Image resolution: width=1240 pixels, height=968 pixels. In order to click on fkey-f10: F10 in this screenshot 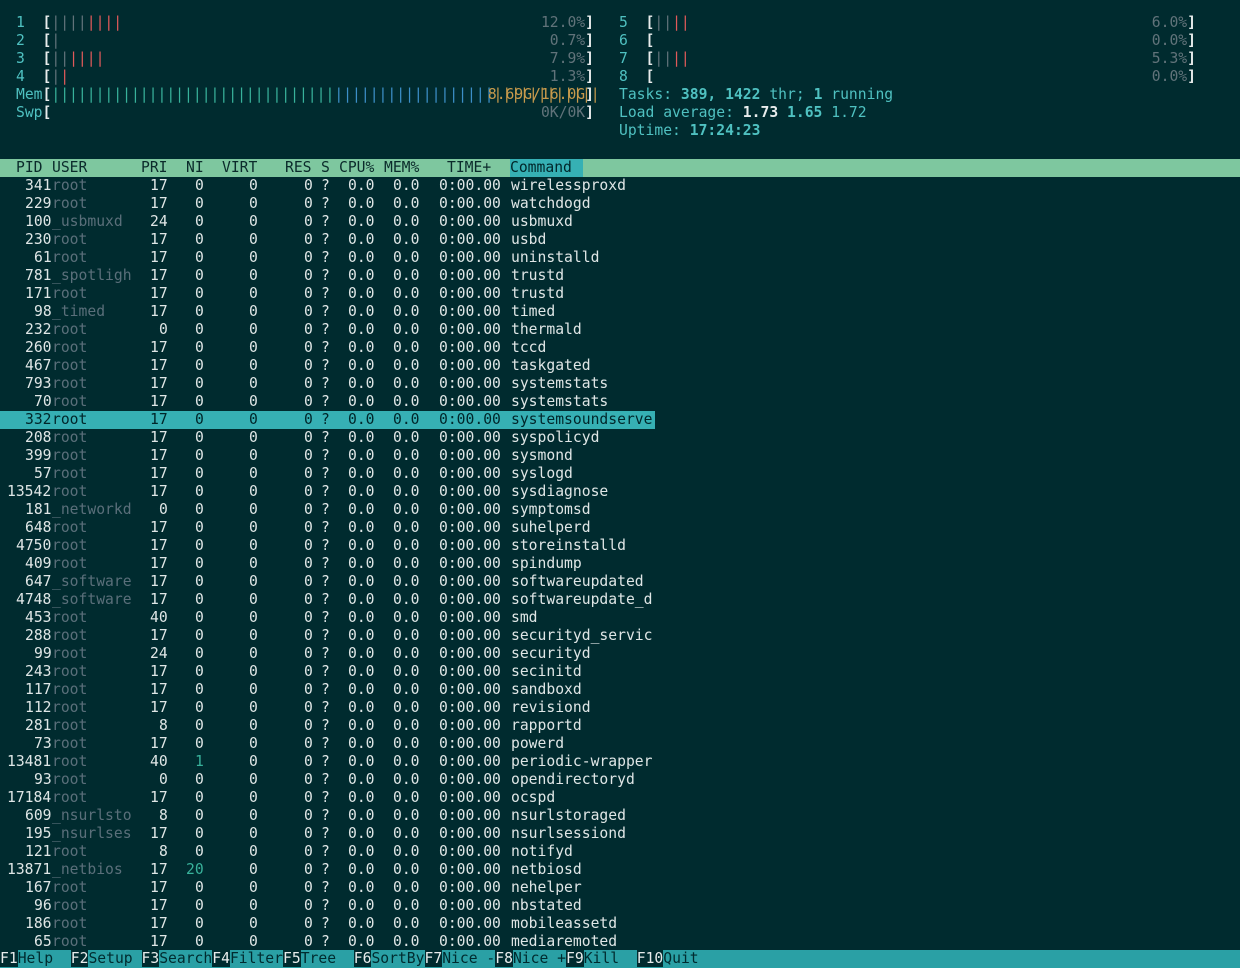, I will do `click(650, 958)`.